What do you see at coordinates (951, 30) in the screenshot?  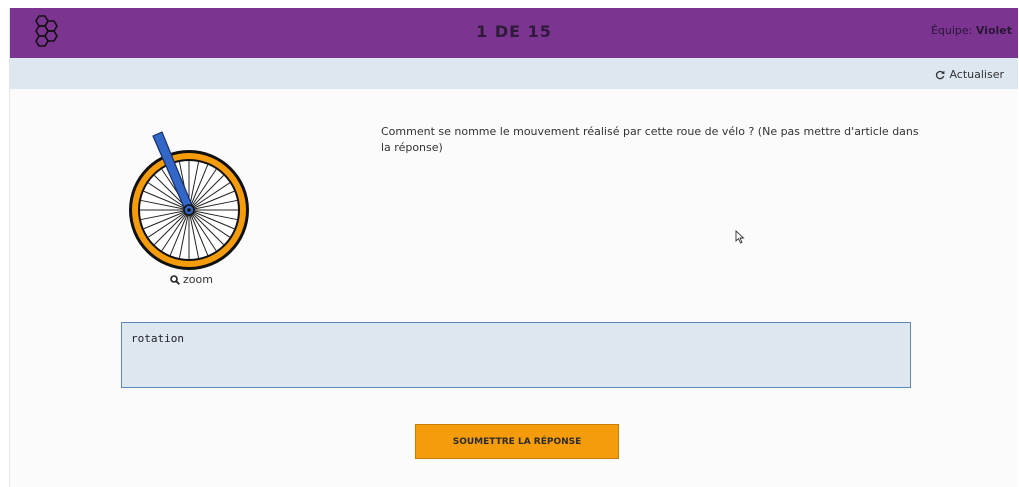 I see `team-label: Équipe:` at bounding box center [951, 30].